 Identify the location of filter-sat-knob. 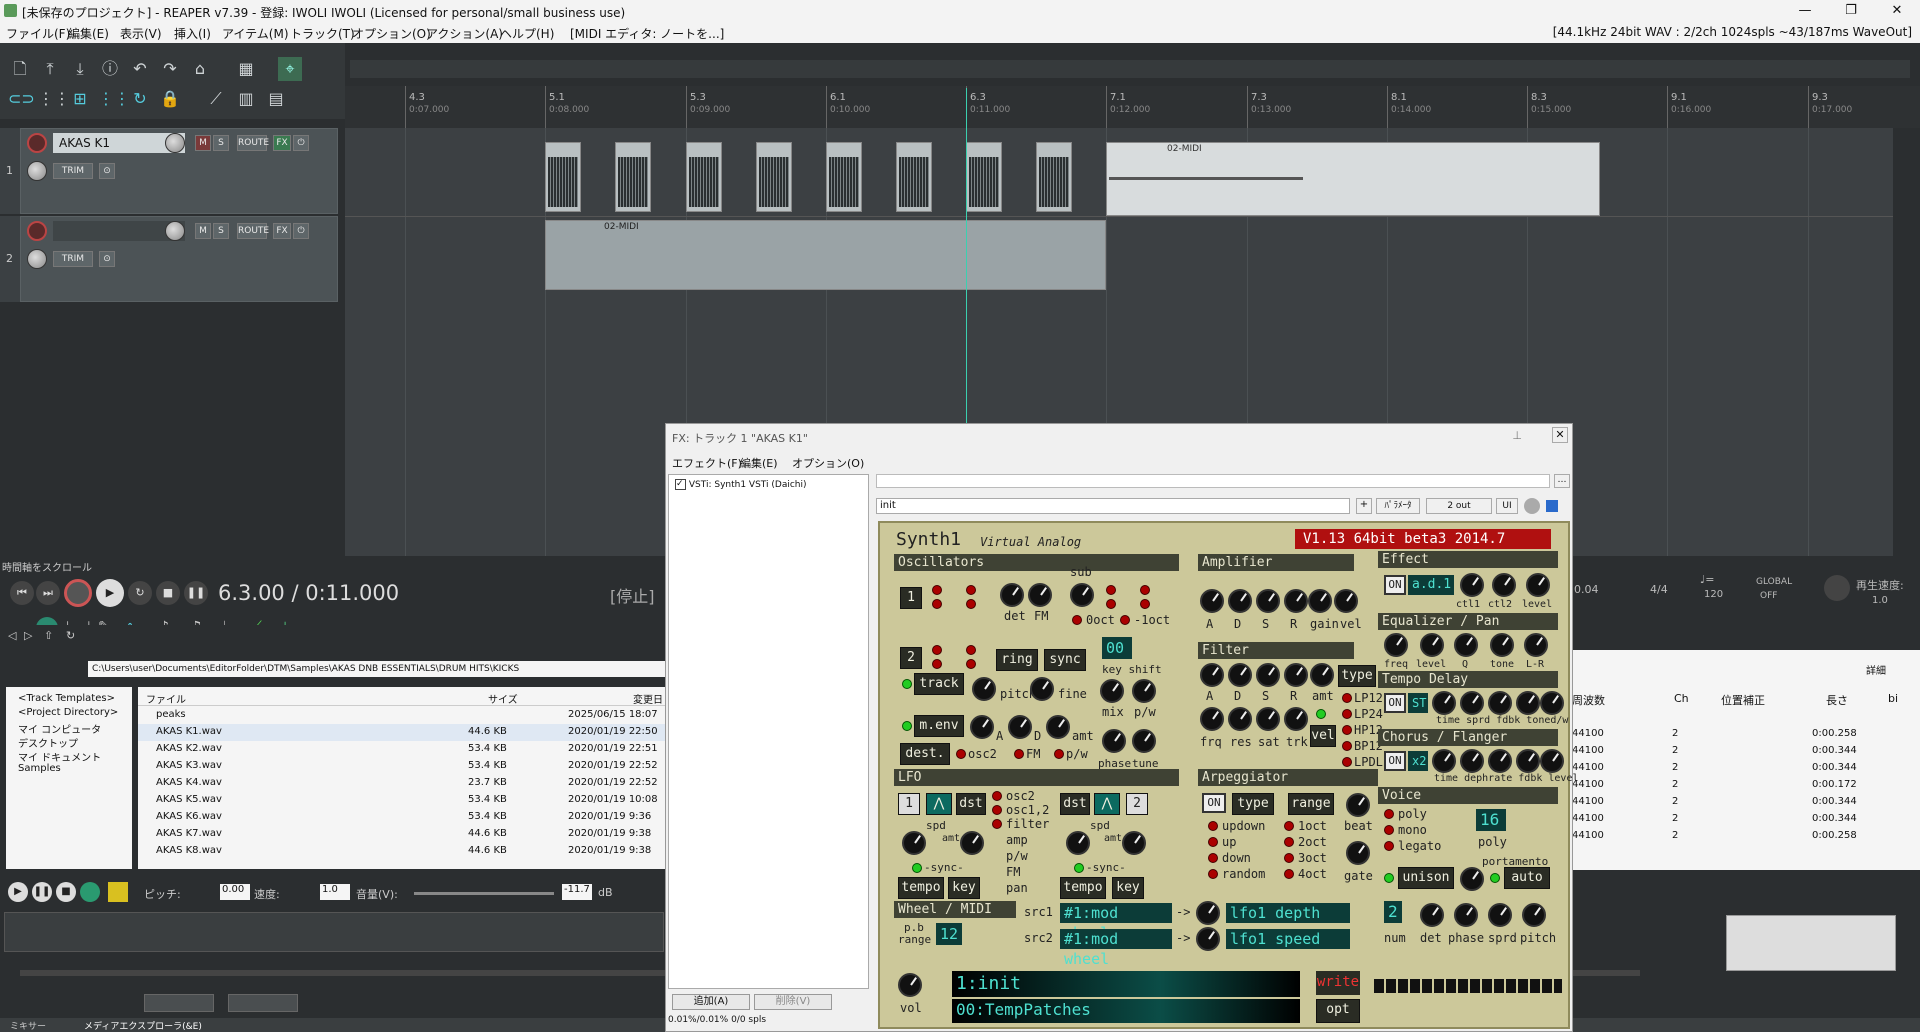
(1268, 719).